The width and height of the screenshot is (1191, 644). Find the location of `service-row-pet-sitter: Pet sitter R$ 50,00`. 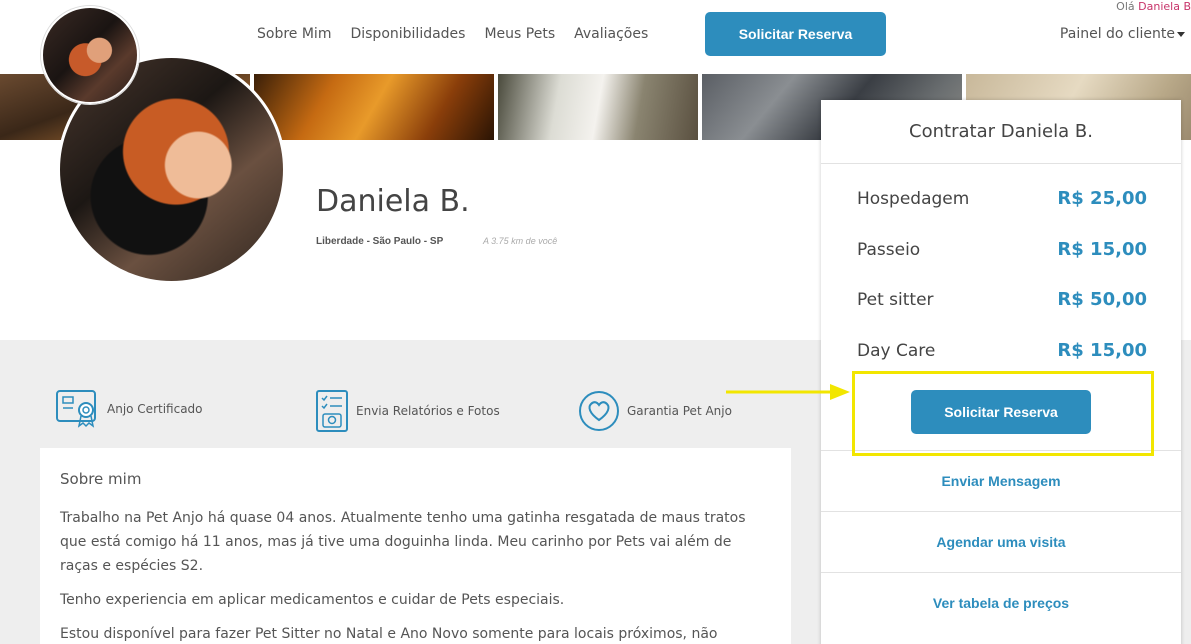

service-row-pet-sitter: Pet sitter R$ 50,00 is located at coordinates (1002, 299).